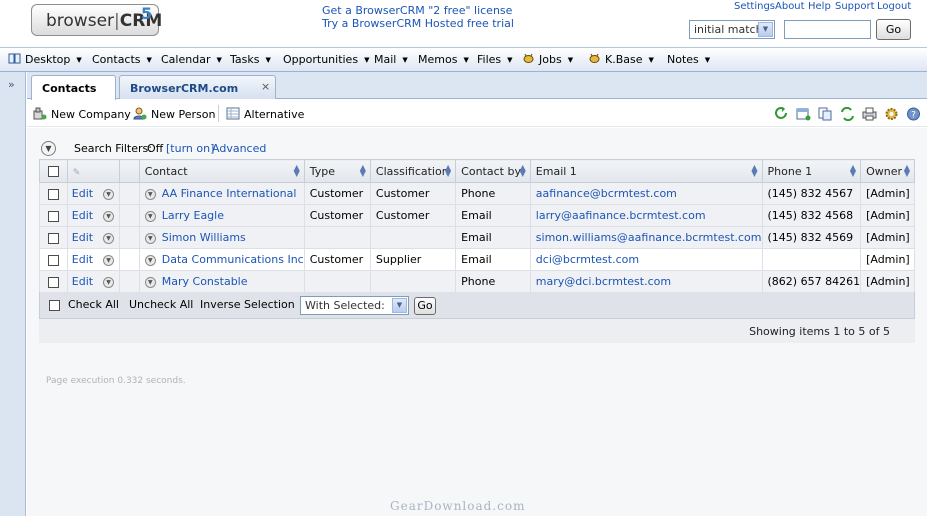 The height and width of the screenshot is (516, 927). I want to click on nav-desktop: Desktop ▼, so click(45, 59).